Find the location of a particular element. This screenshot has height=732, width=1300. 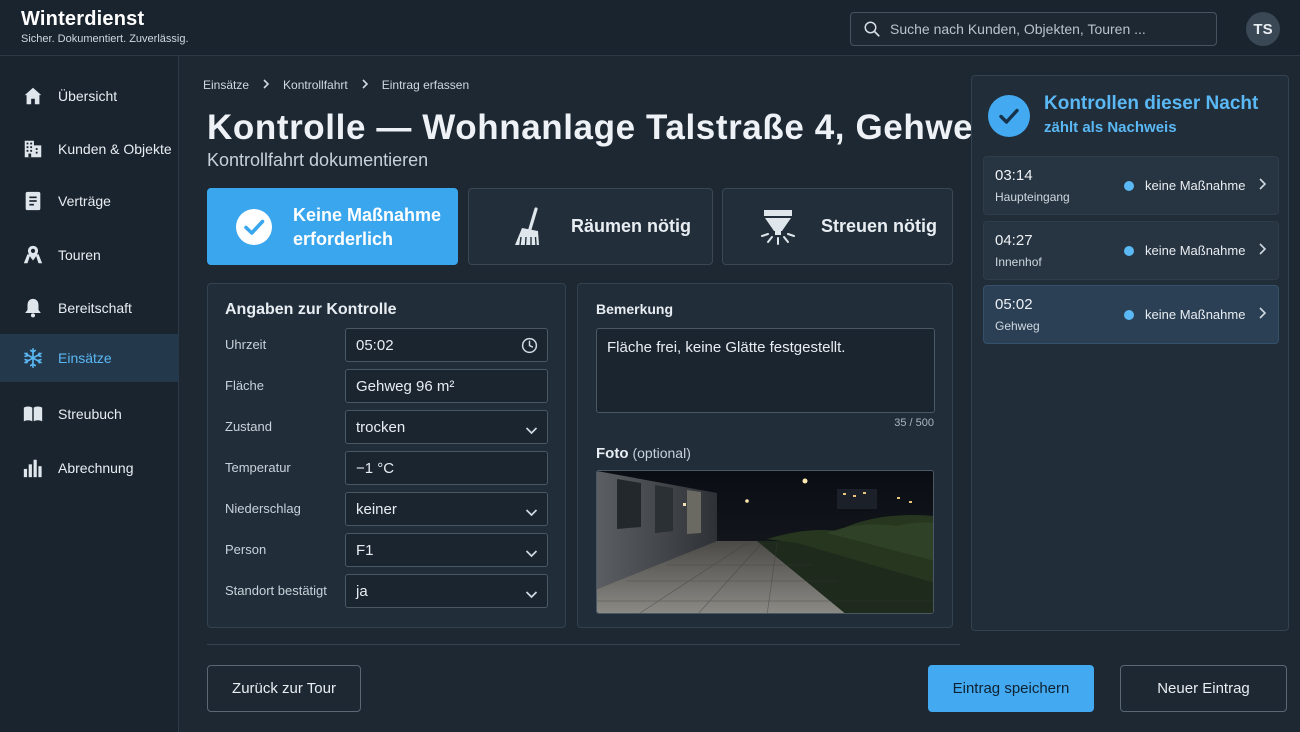

breadcrumb-item-control-drive: Kontrollfahrt is located at coordinates (315, 85).